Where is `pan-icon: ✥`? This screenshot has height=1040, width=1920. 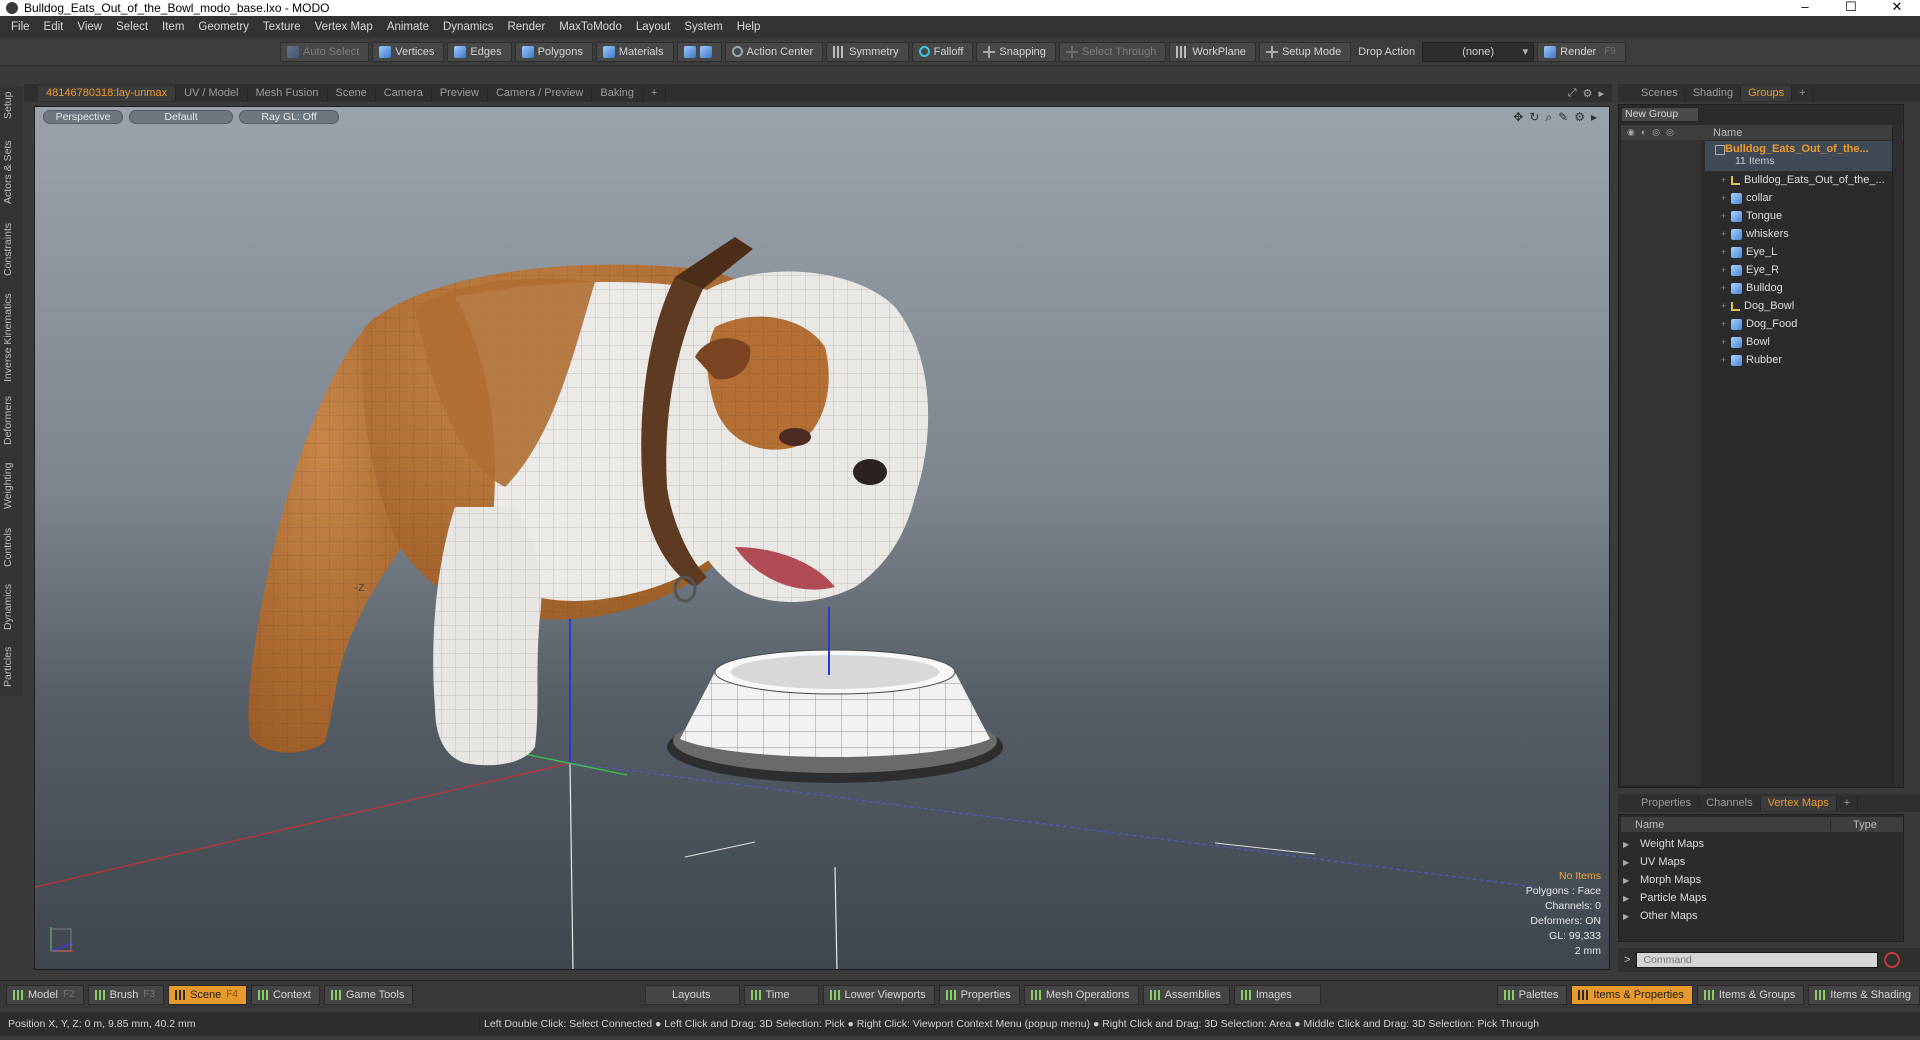 pan-icon: ✥ is located at coordinates (1518, 117).